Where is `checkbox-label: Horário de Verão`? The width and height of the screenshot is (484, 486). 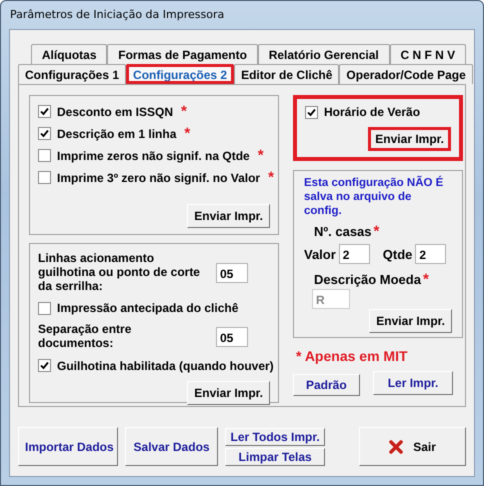
checkbox-label: Horário de Verão is located at coordinates (372, 112).